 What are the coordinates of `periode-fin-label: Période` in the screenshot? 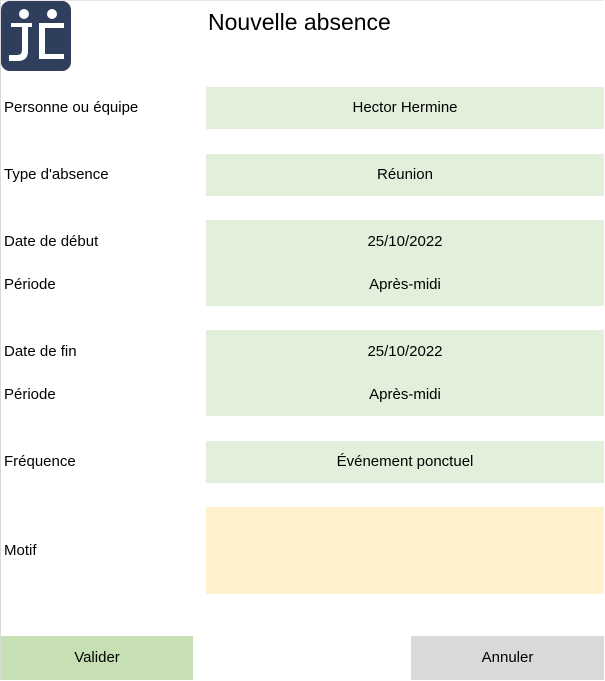 It's located at (30, 394).